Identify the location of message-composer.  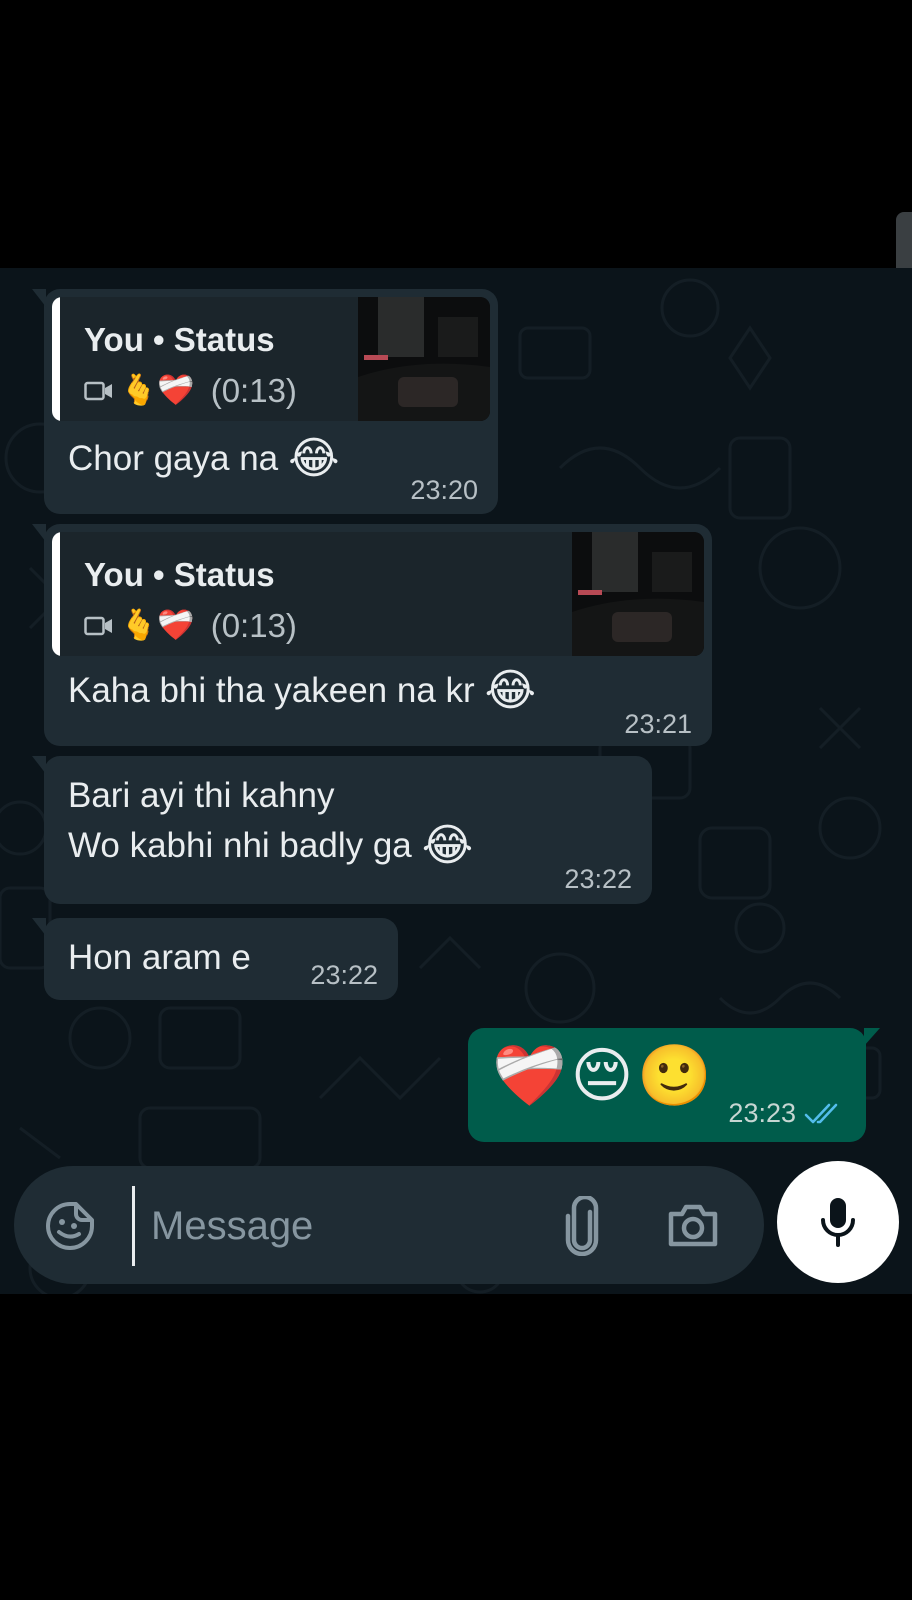
(389, 1225).